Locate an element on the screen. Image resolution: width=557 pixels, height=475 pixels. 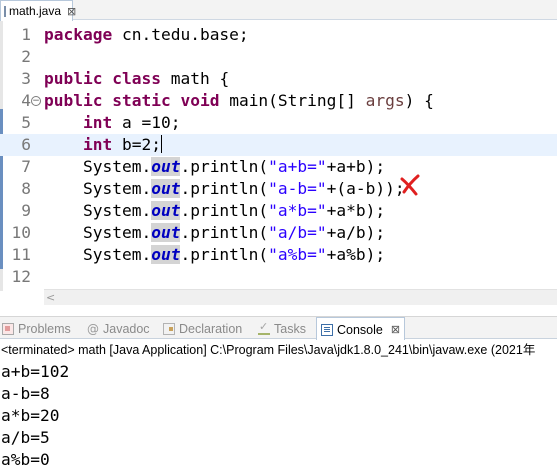
code-text: System.out.println("a*b="+a*b); is located at coordinates (214, 211).